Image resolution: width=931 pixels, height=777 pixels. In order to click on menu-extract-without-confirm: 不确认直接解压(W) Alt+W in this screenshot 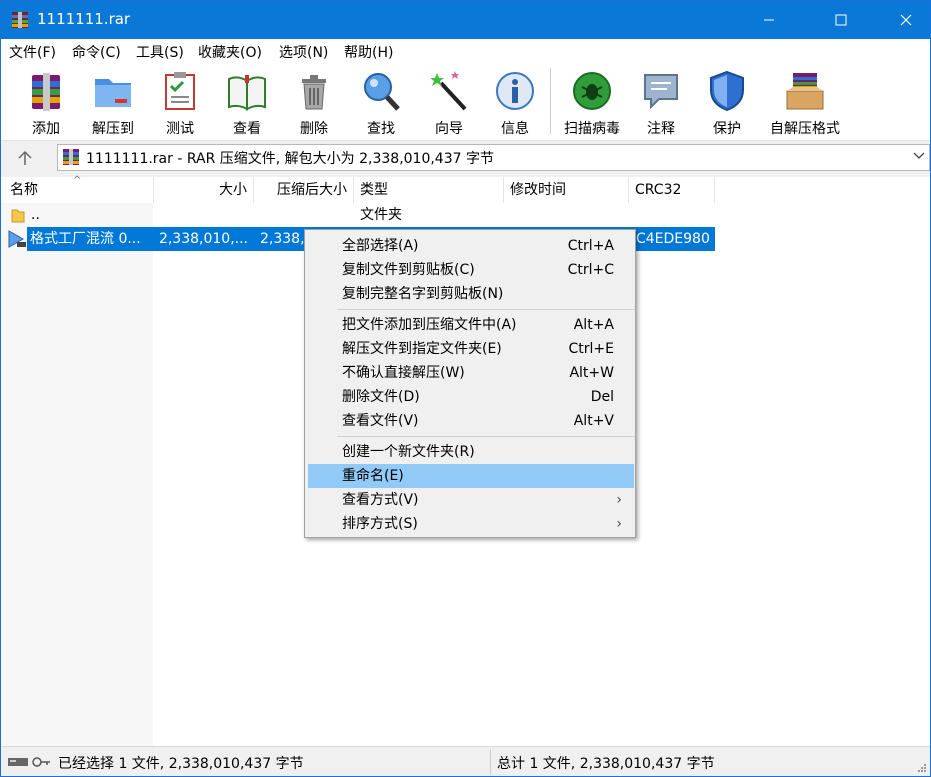, I will do `click(471, 373)`.